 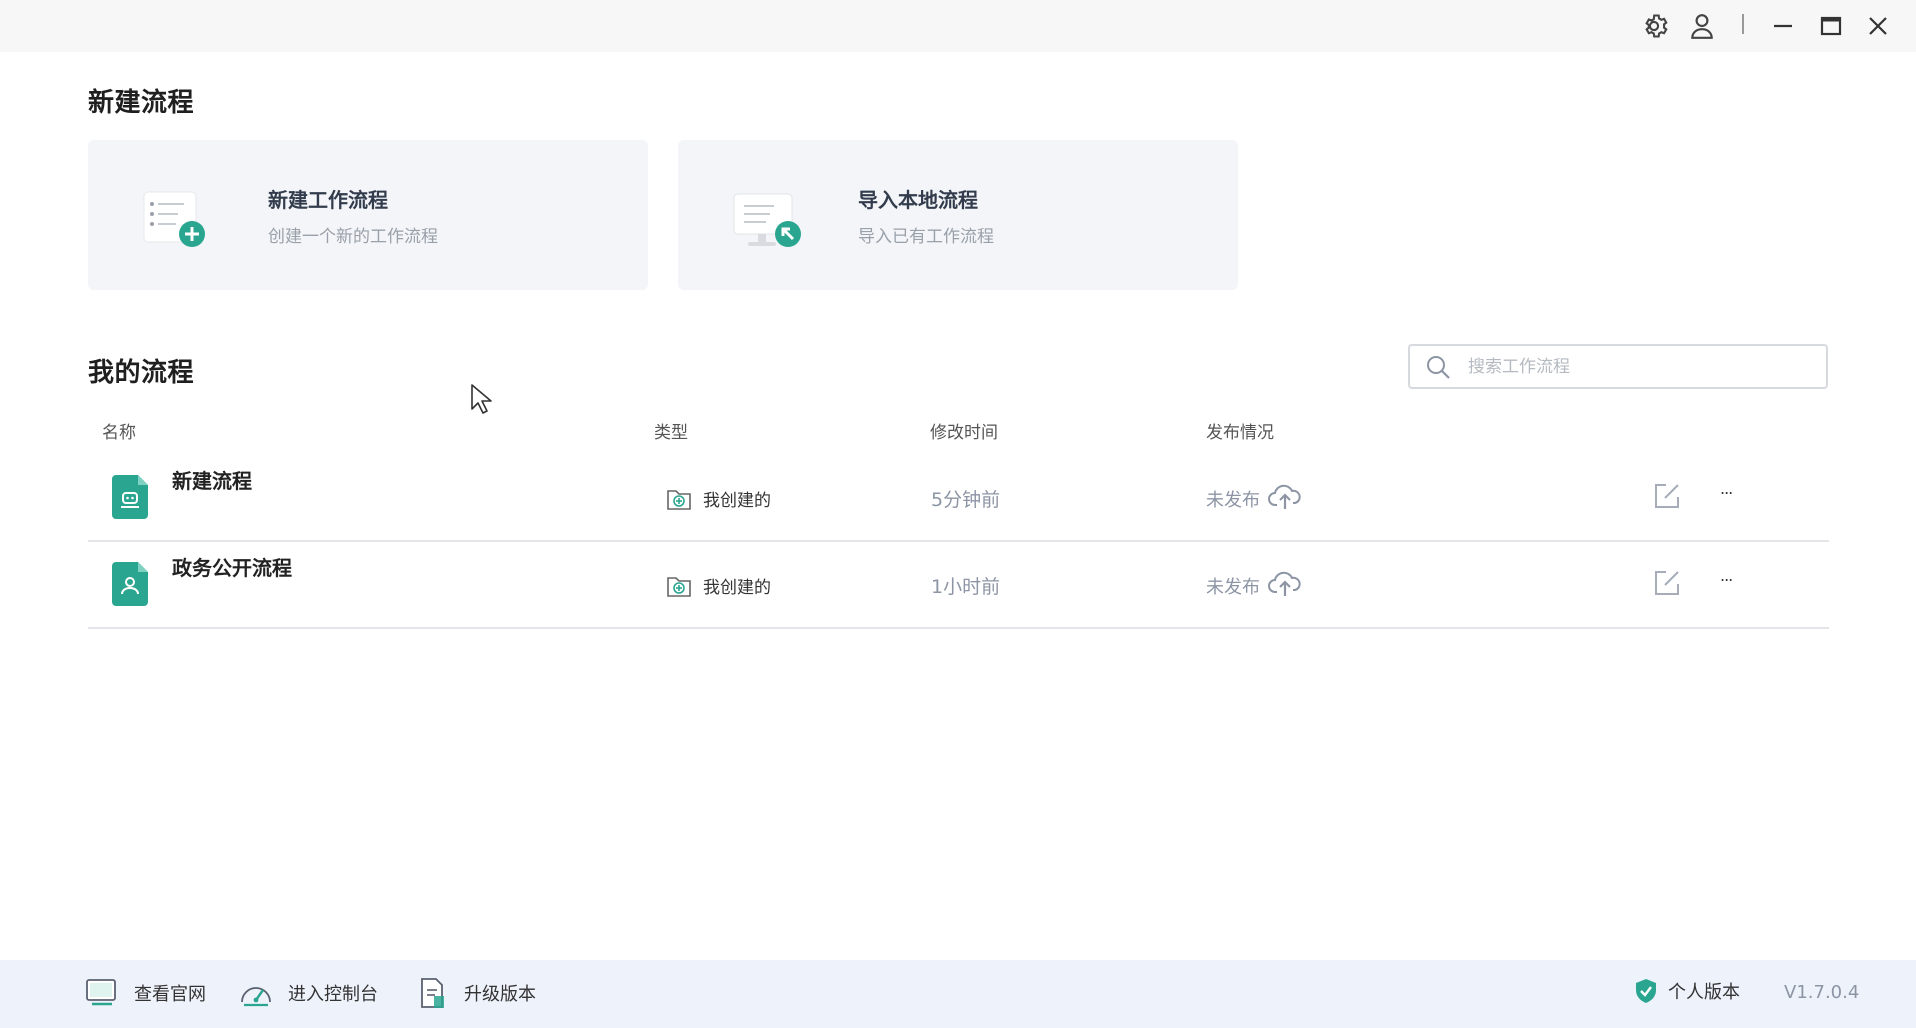 I want to click on workflow-name: 新建流程, so click(x=212, y=479).